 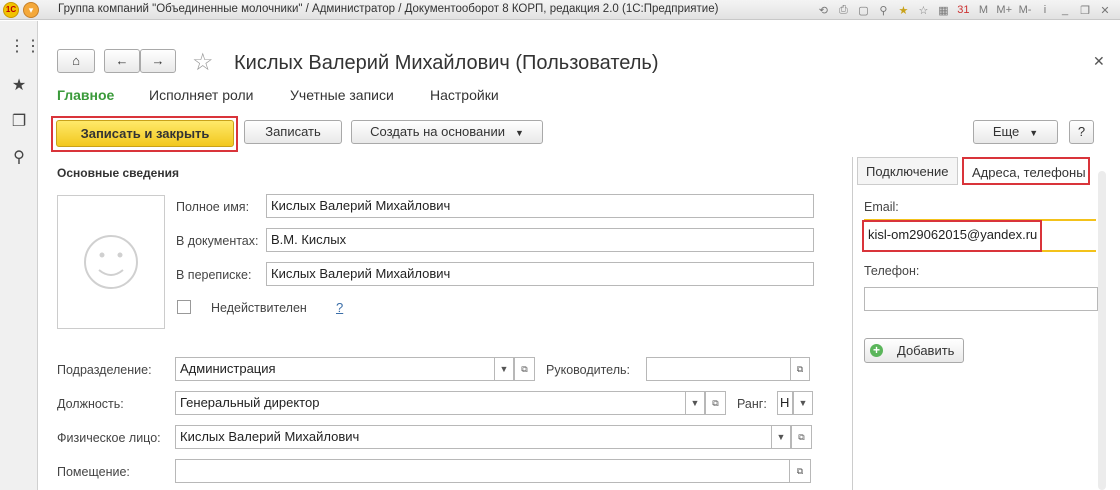 What do you see at coordinates (201, 95) in the screenshot?
I see `tab-roles: Исполняет роли` at bounding box center [201, 95].